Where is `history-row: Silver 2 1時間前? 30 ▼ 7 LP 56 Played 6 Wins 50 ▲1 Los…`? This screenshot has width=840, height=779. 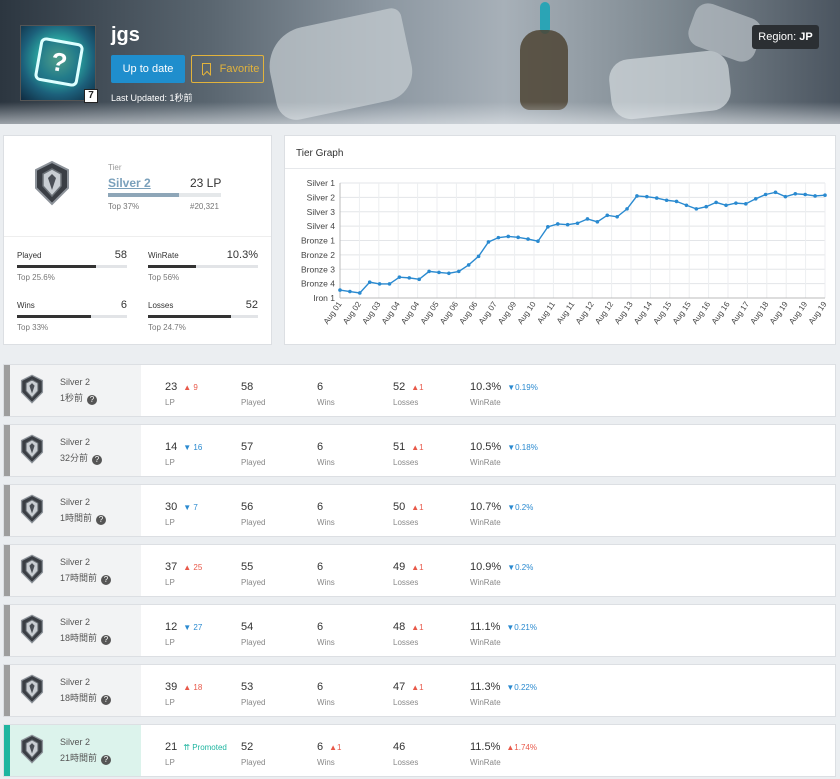 history-row: Silver 2 1時間前? 30 ▼ 7 LP 56 Played 6 Wins 50 ▲1 Los… is located at coordinates (419, 510).